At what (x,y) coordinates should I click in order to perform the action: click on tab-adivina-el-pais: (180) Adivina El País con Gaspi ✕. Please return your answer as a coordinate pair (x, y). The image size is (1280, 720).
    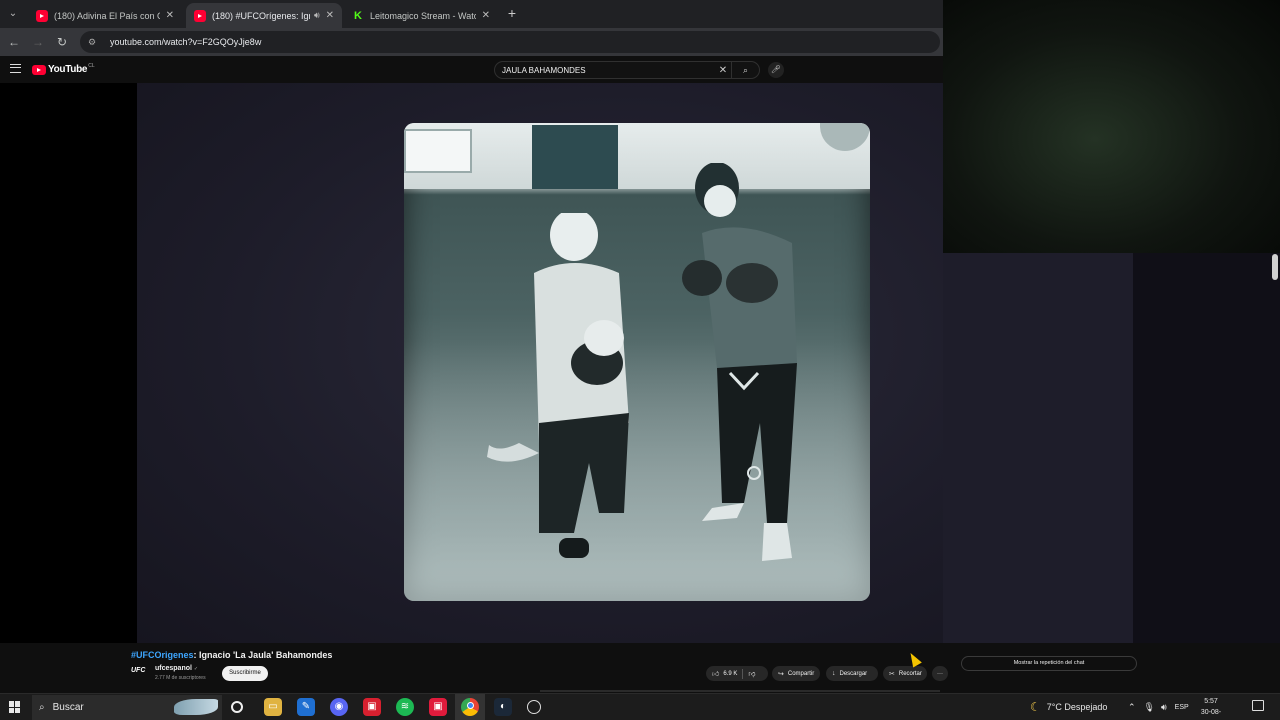
    Looking at the image, I should click on (105, 15).